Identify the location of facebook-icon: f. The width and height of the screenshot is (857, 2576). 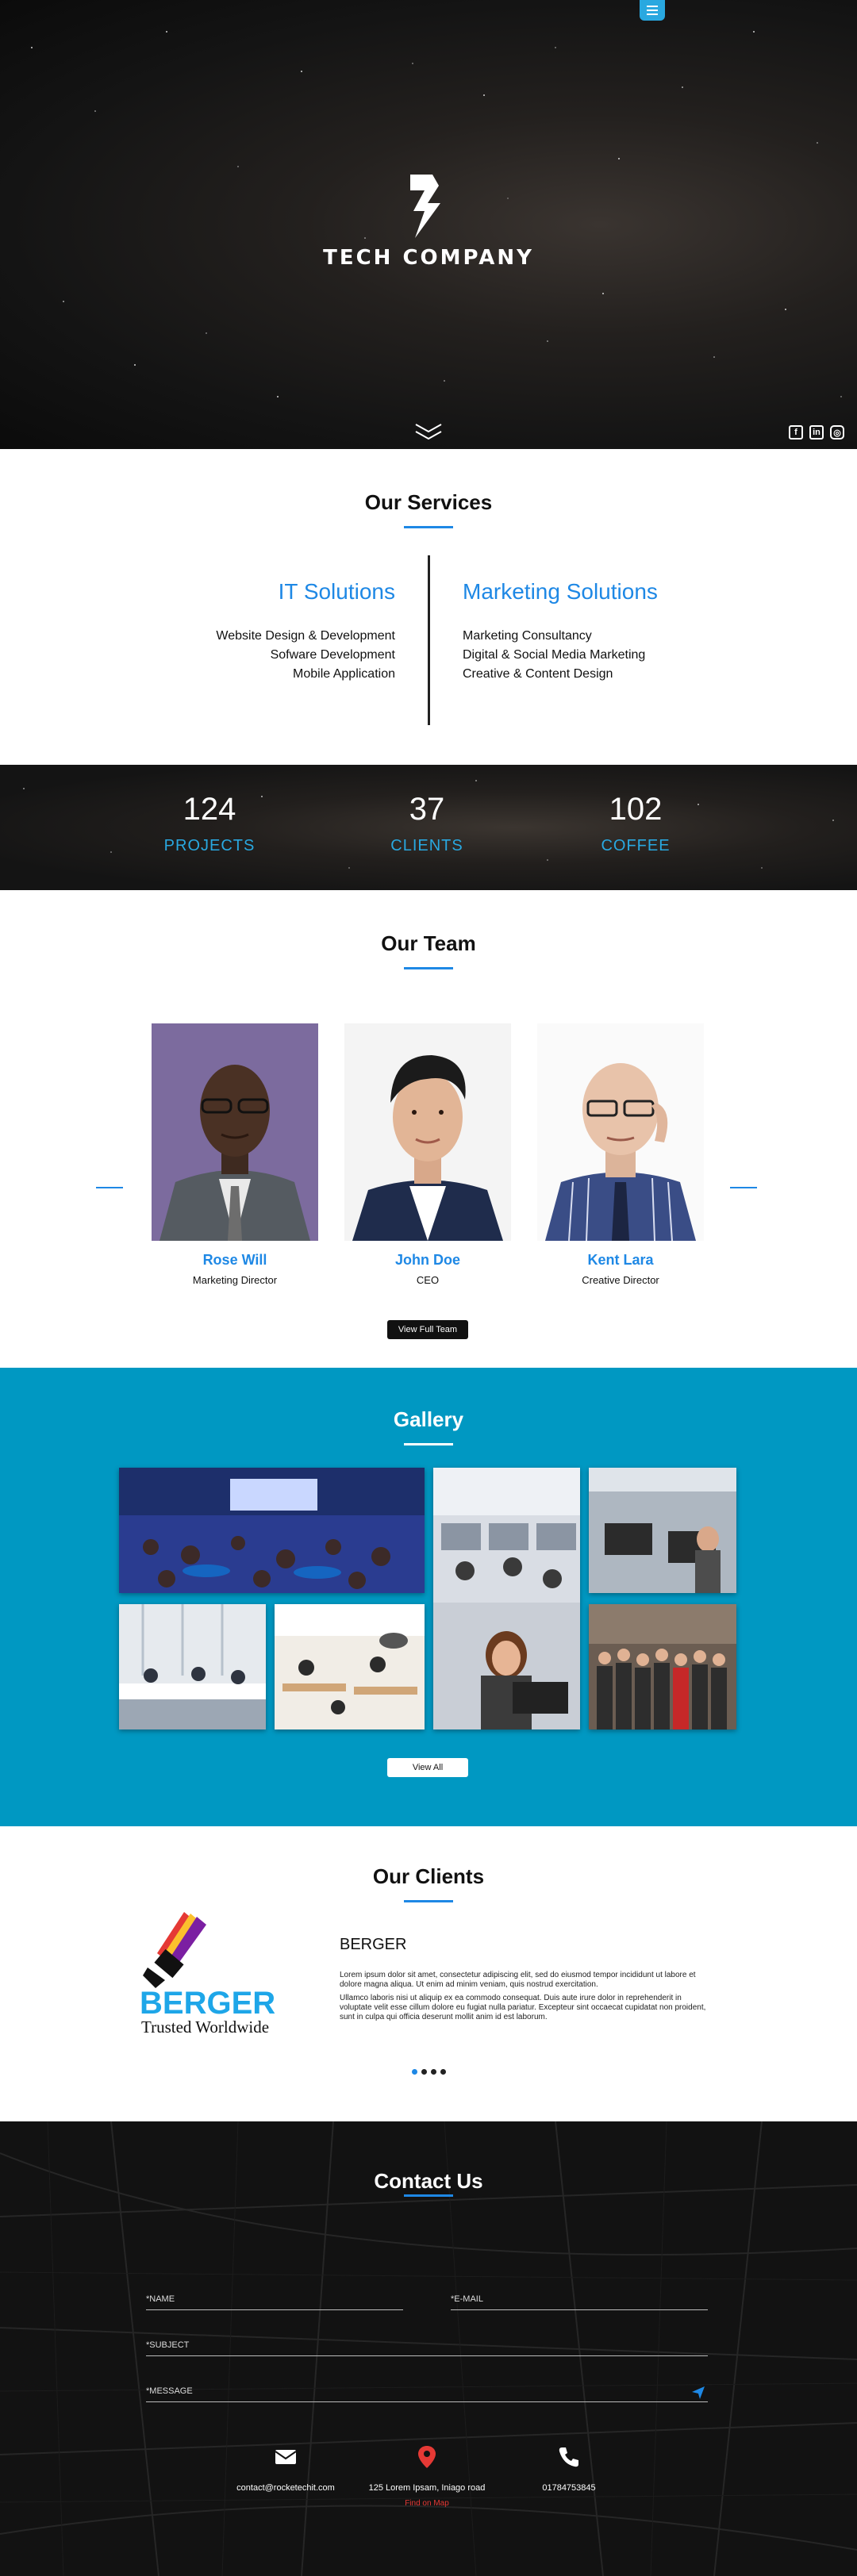
(796, 432).